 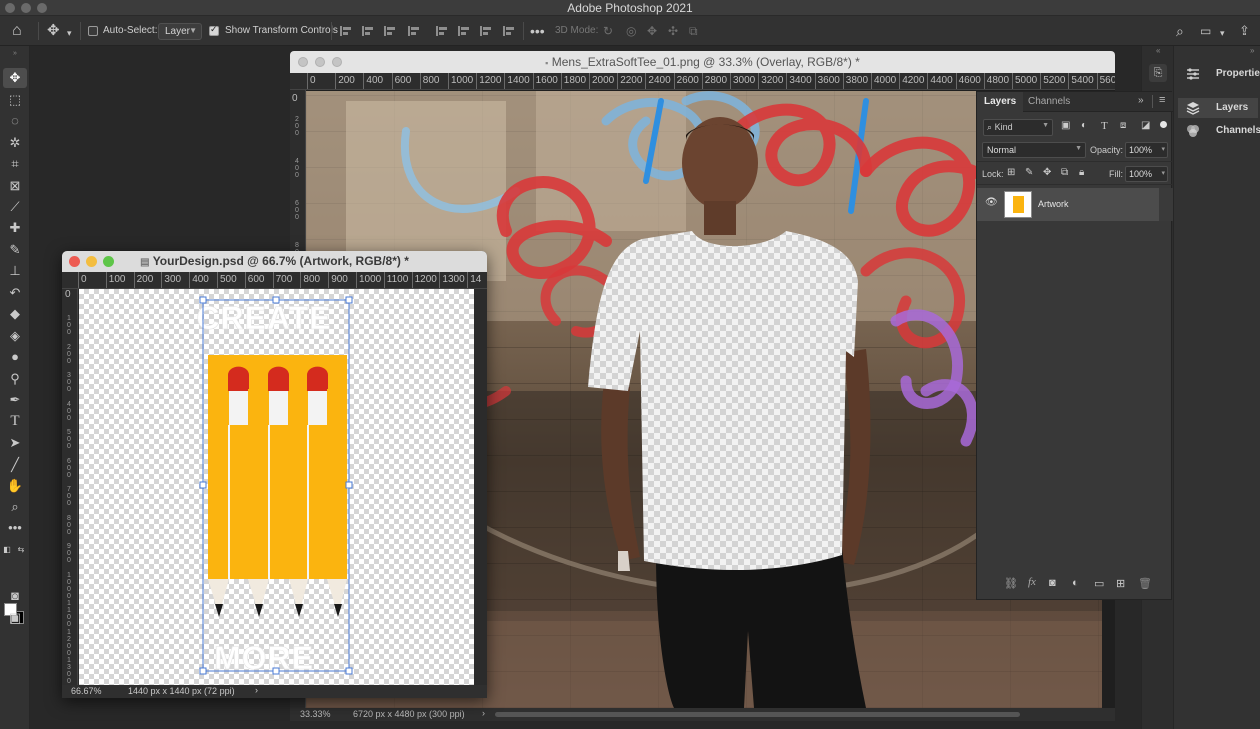 I want to click on history-panel-icon: ⎘, so click(x=1158, y=73).